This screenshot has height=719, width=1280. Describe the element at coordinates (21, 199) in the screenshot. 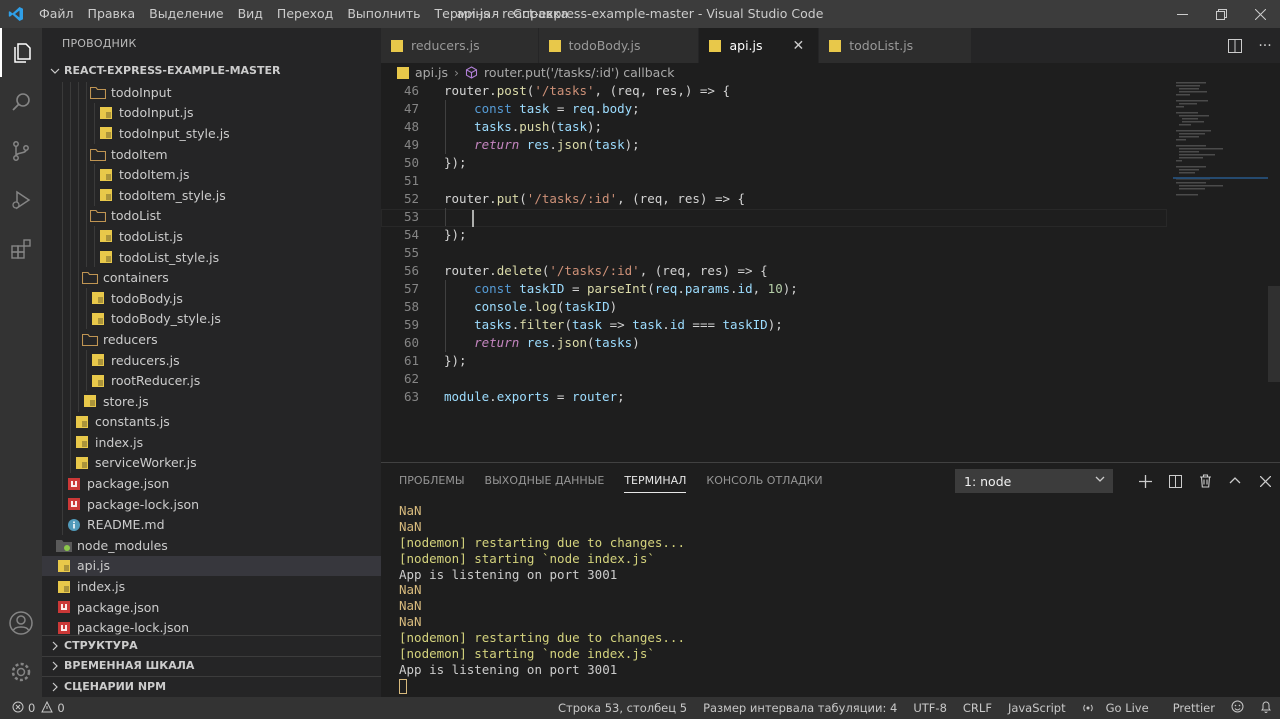

I see `run-debug-icon` at that location.